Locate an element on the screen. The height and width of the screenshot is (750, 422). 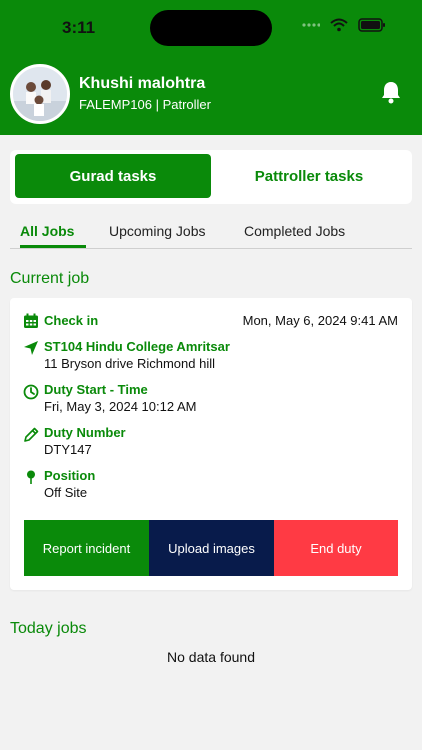
check-in-value: Mon, May 6, 2024 9:41 AM is located at coordinates (320, 320).